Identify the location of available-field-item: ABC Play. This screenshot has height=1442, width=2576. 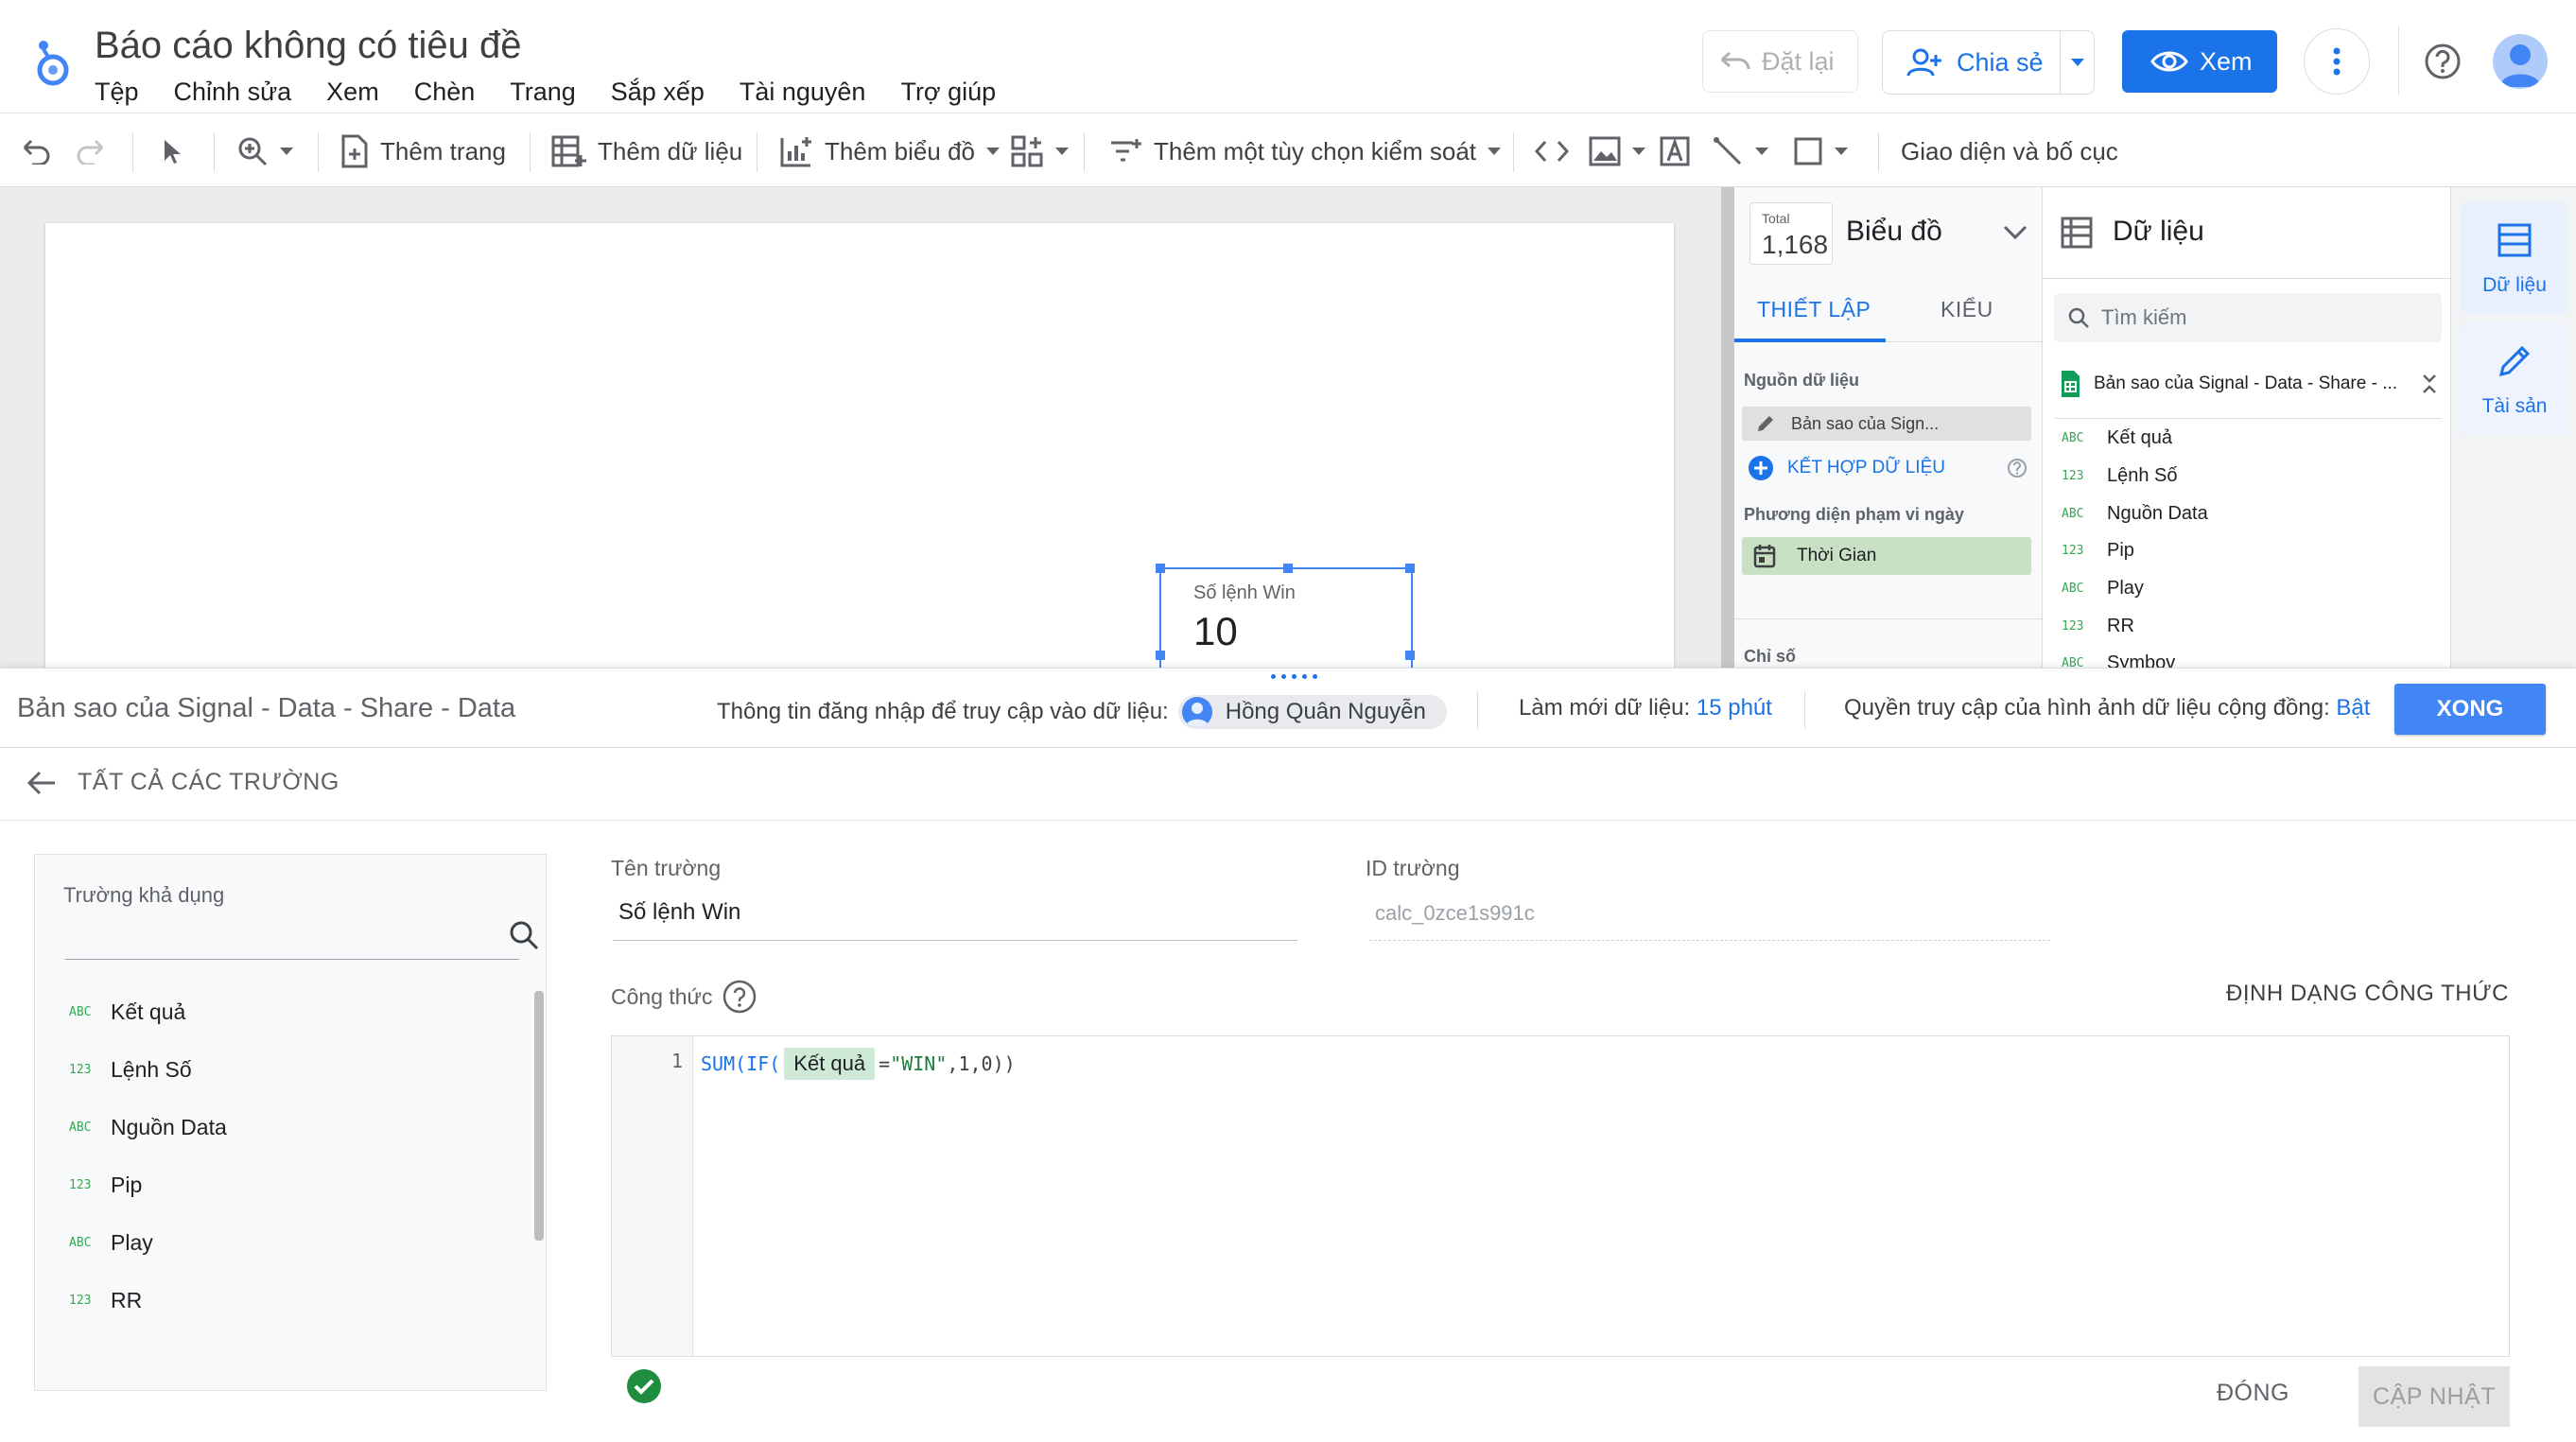
(111, 1242).